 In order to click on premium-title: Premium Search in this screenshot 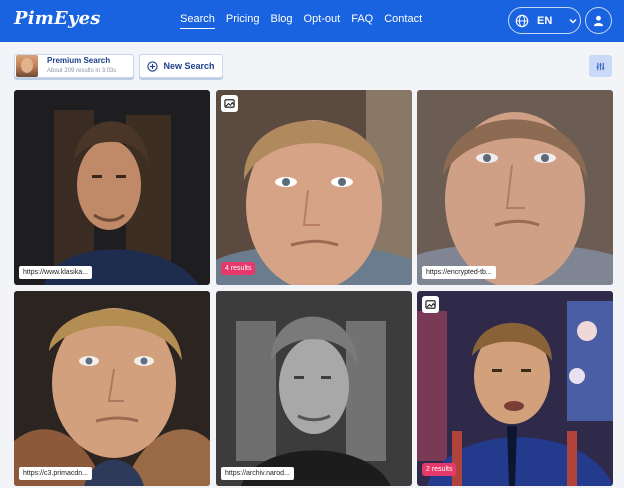, I will do `click(79, 60)`.